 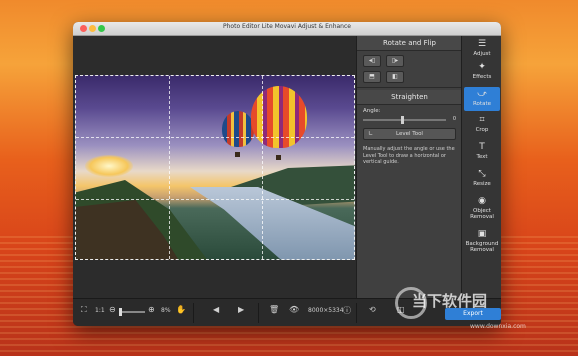 I want to click on tool-rotate: ⤻ Rotate, so click(x=482, y=99).